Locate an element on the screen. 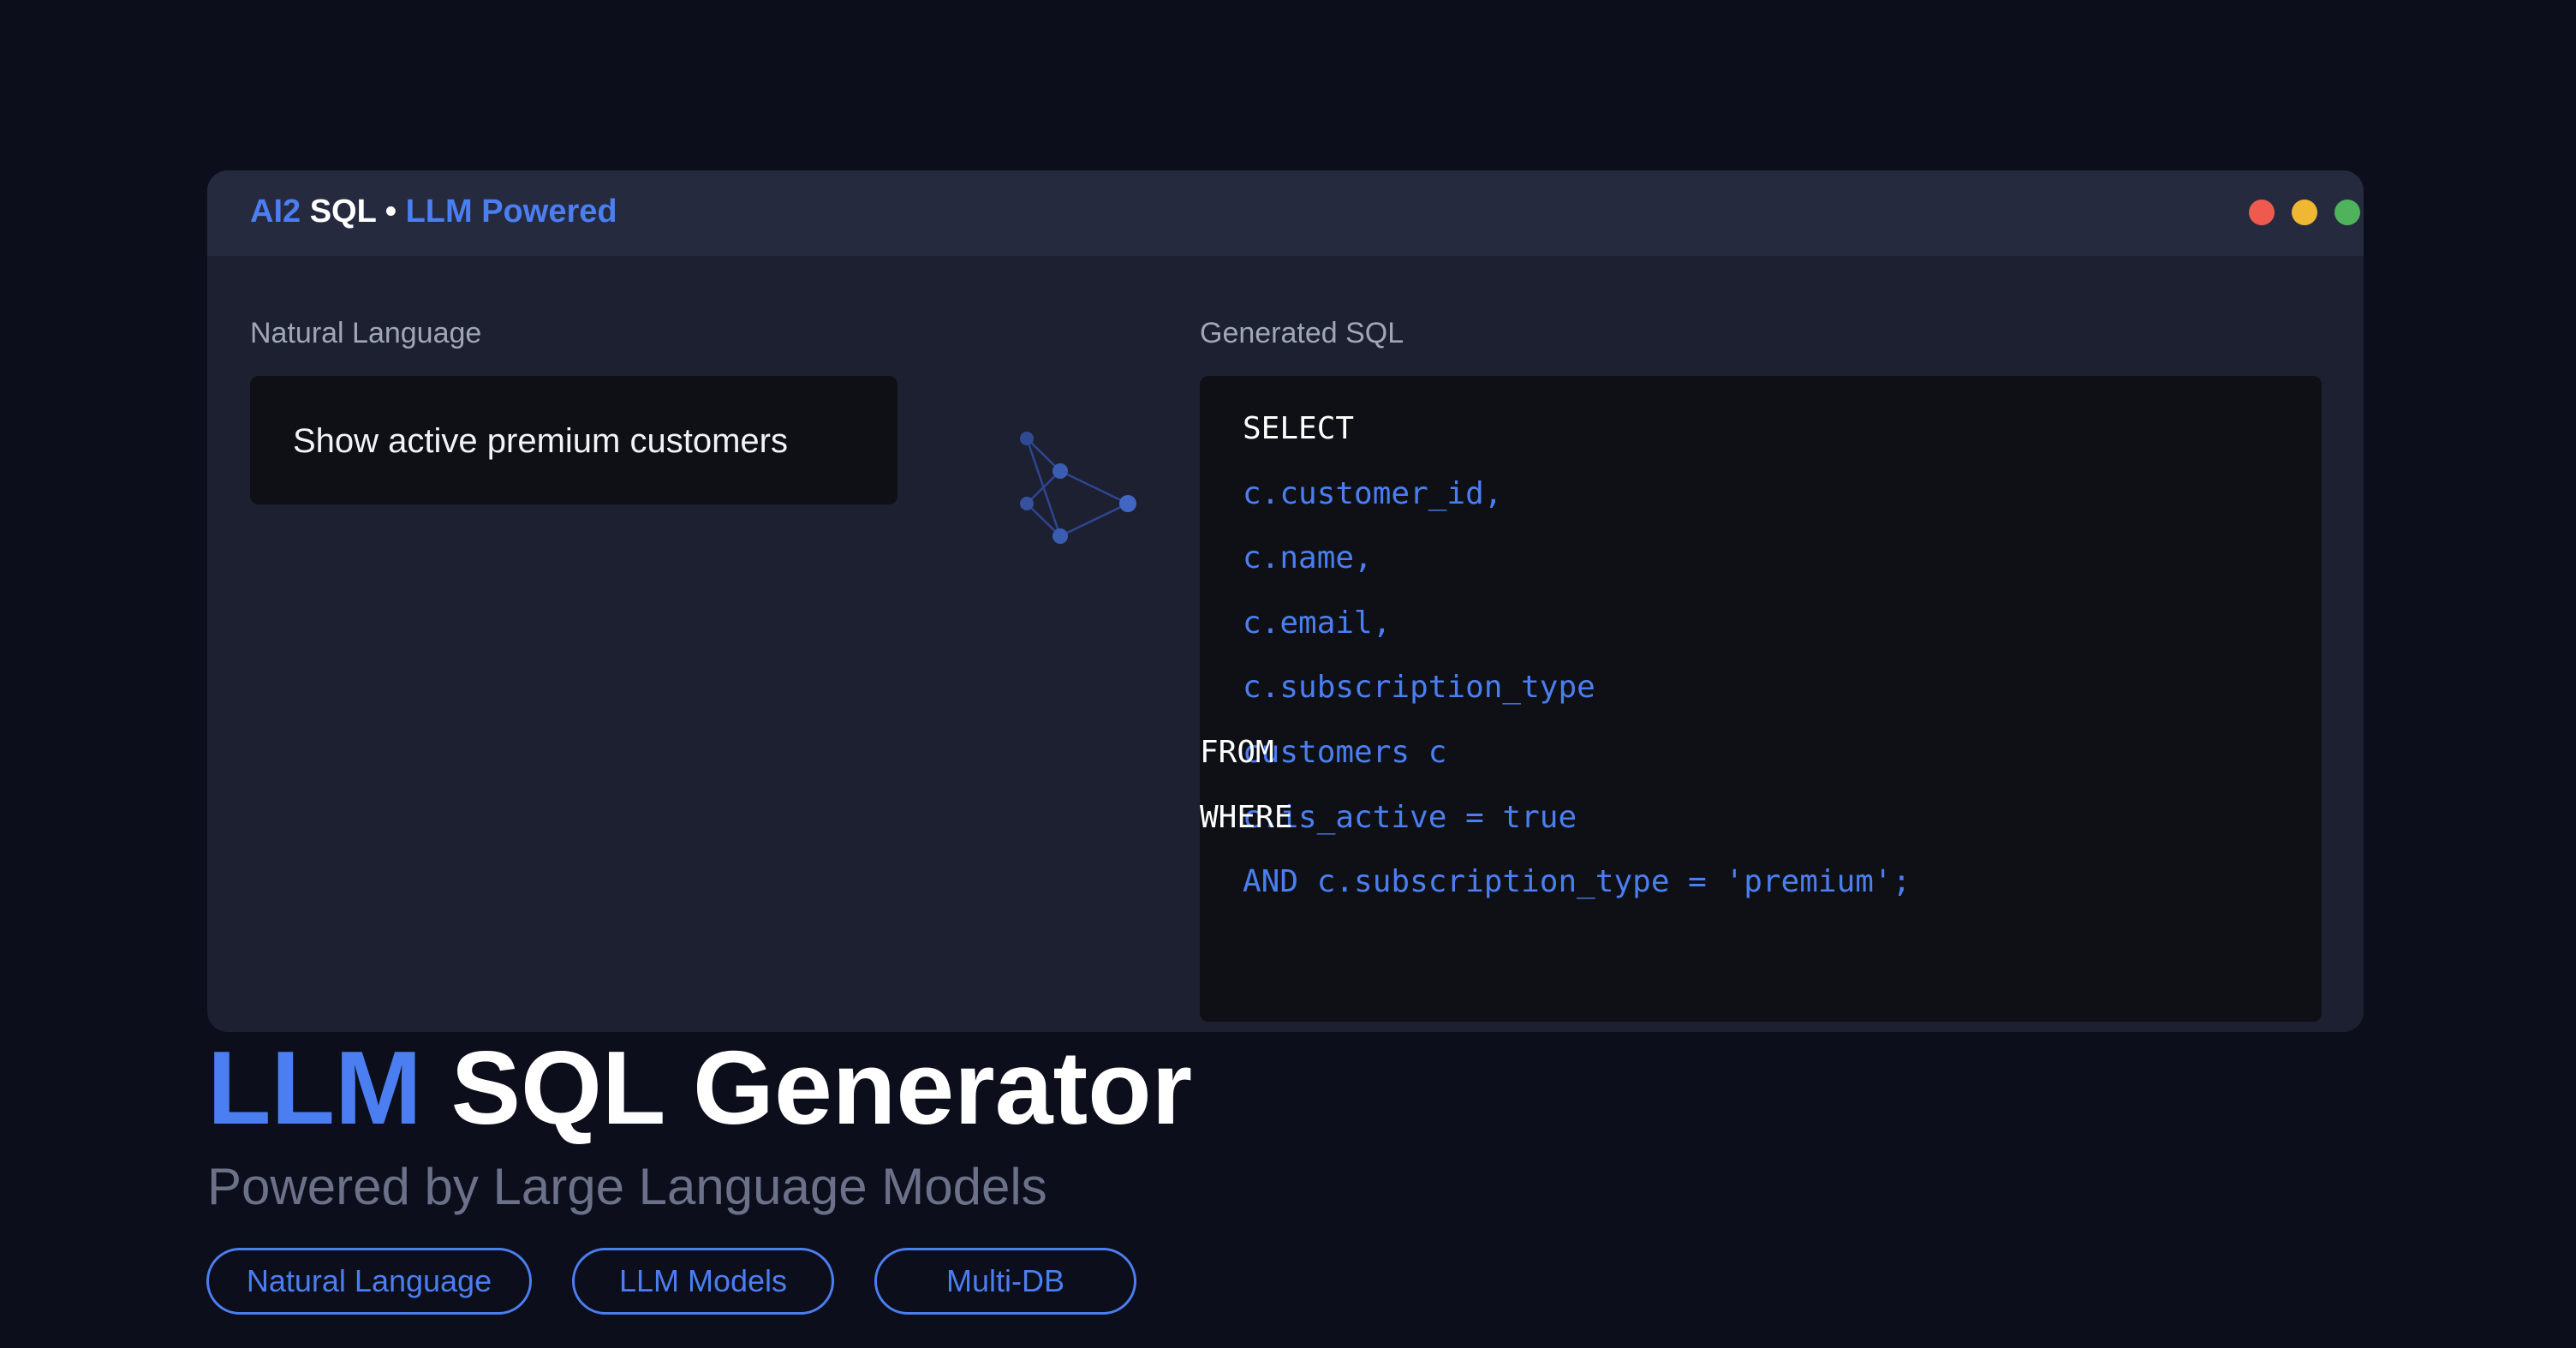 The image size is (2576, 1348). app-title-sql: SQL is located at coordinates (343, 212).